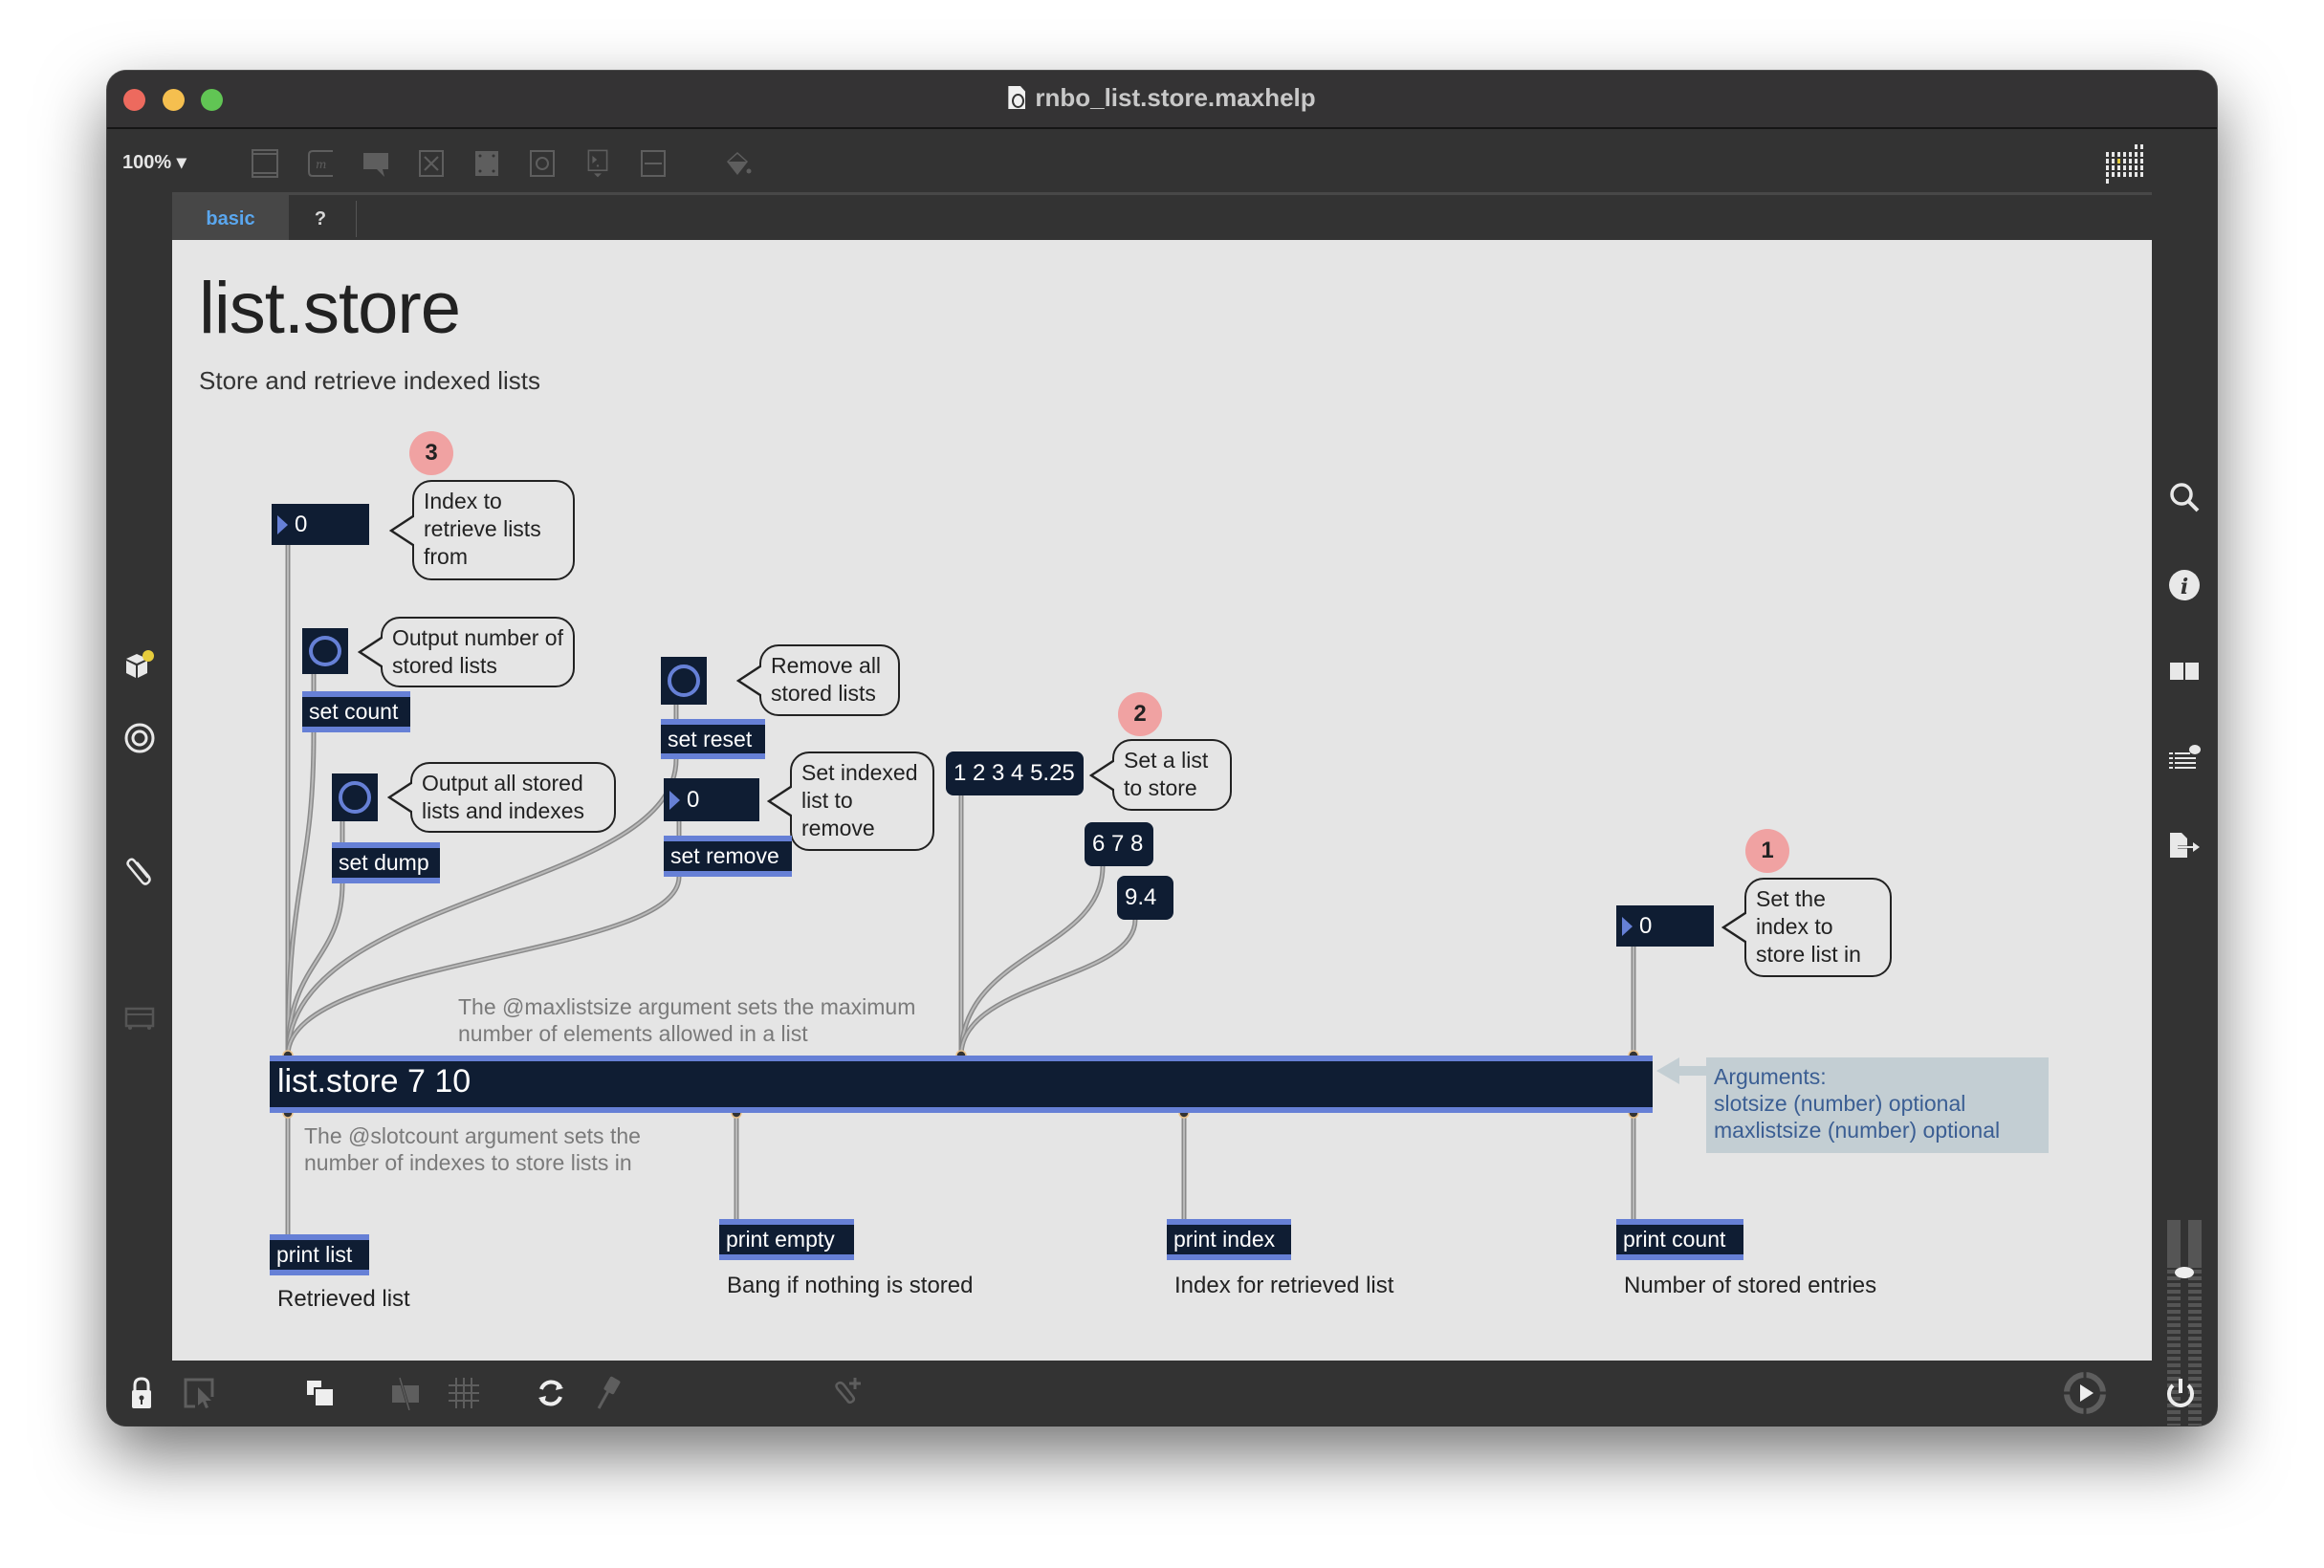 The image size is (2324, 1568). What do you see at coordinates (737, 163) in the screenshot?
I see `paint-bucket-icon` at bounding box center [737, 163].